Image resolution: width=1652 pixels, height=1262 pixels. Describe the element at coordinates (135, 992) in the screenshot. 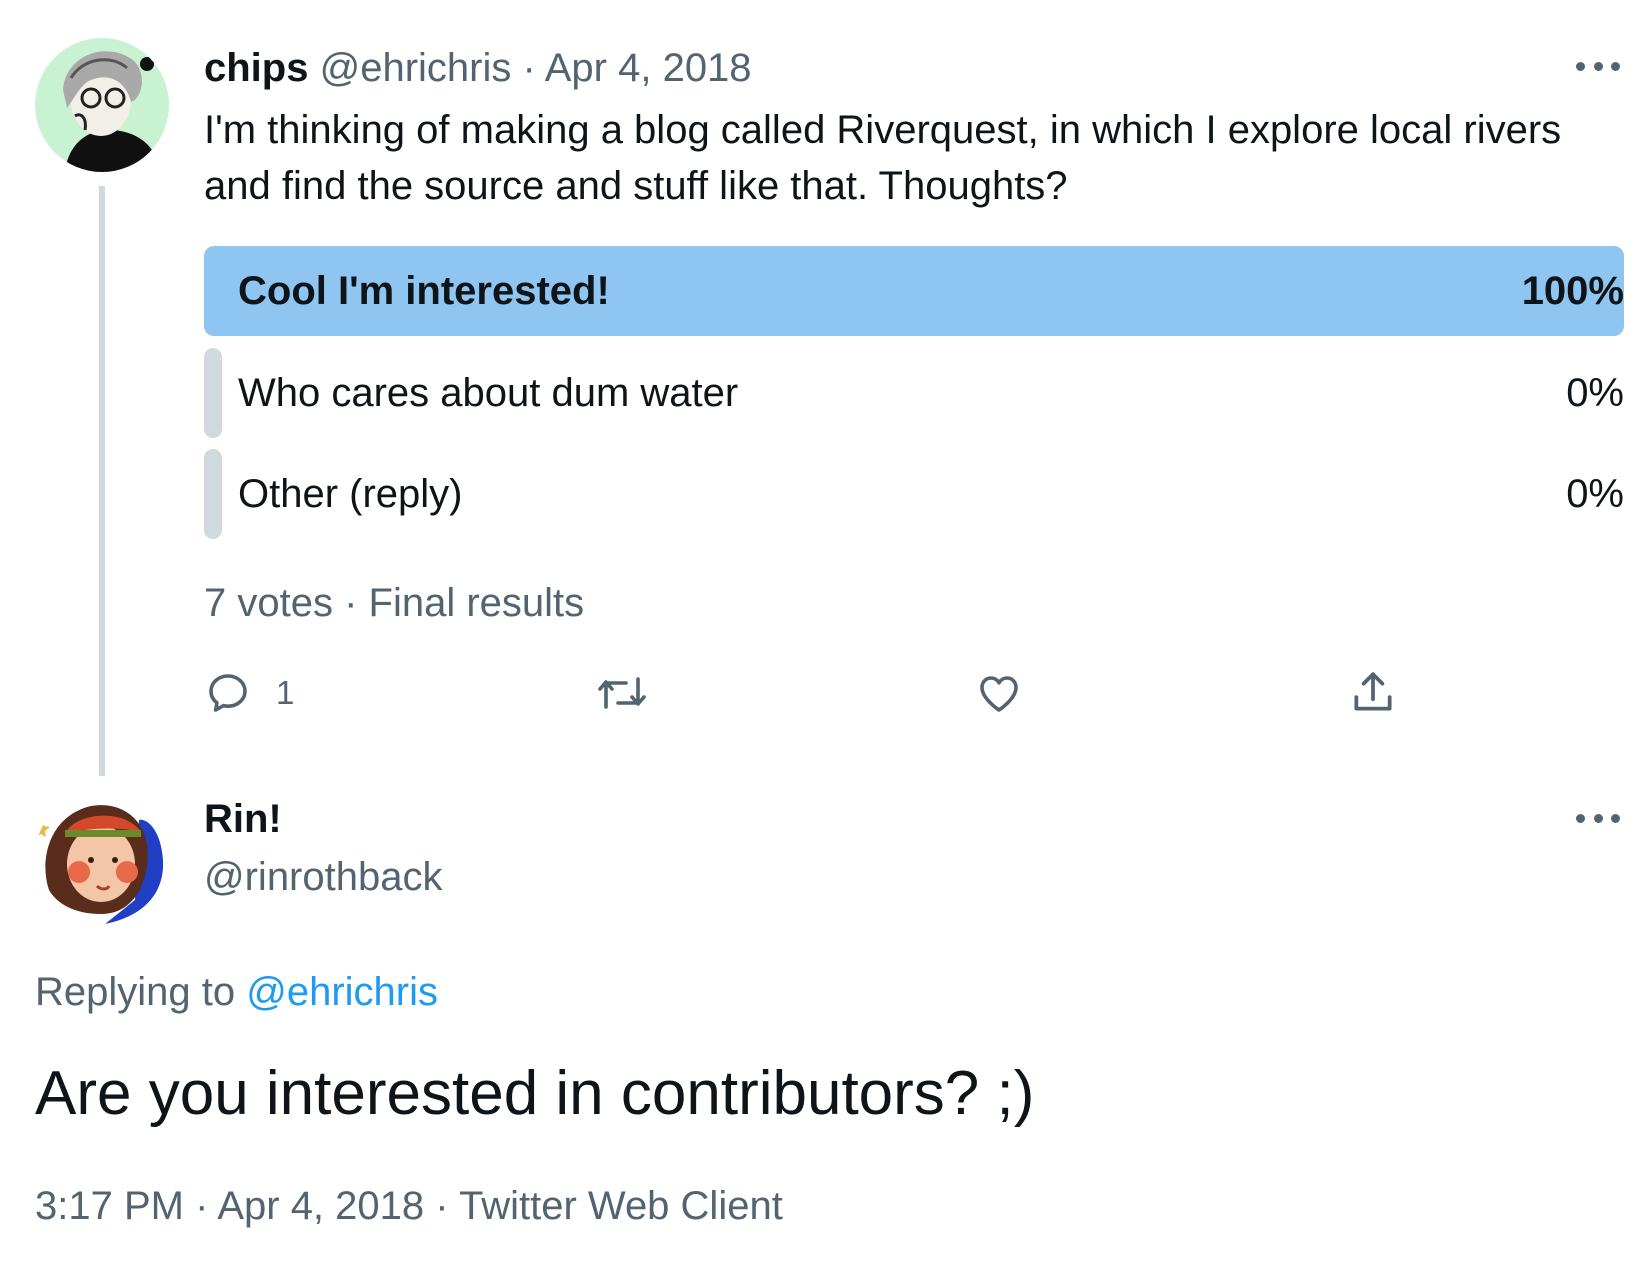

I see `replying-prefix: Replying to` at that location.